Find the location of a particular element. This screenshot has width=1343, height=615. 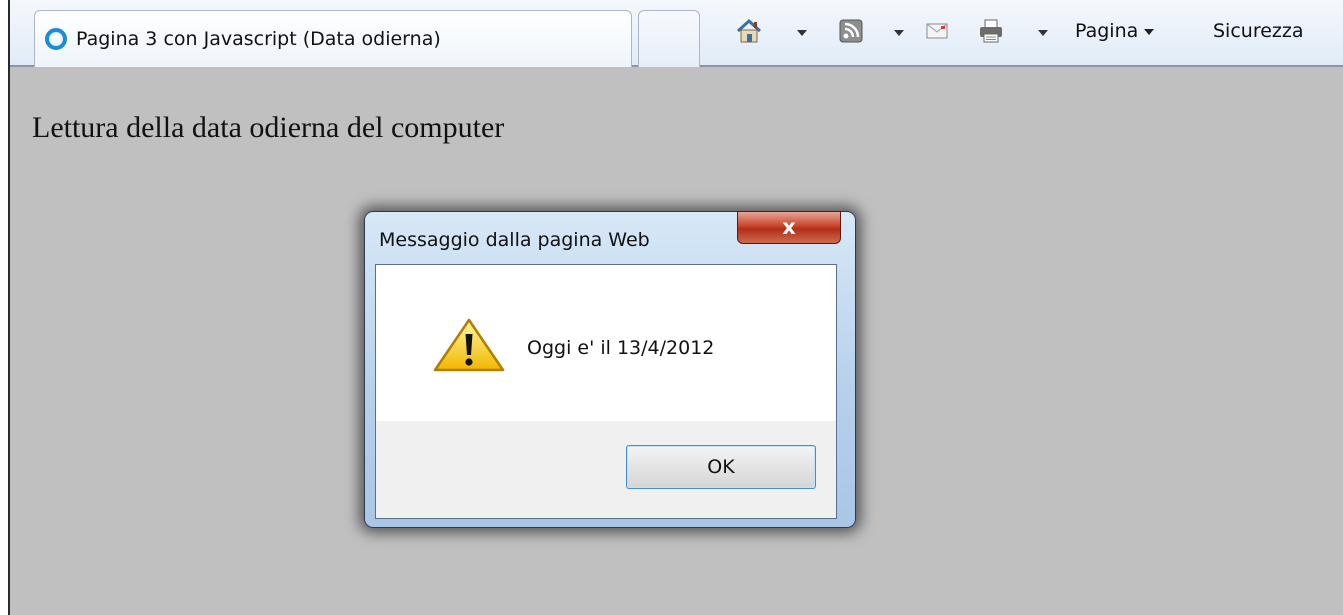

dialog-message: Oggi e' il 13/4/2012 is located at coordinates (621, 348).